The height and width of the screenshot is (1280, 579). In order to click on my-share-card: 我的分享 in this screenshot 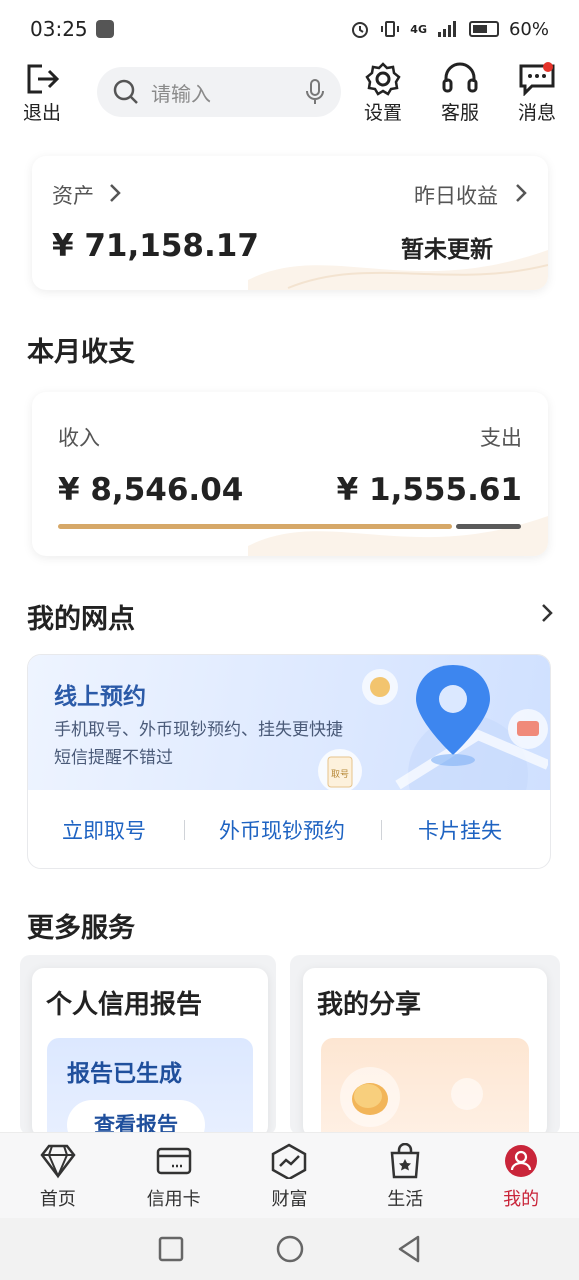, I will do `click(425, 1053)`.